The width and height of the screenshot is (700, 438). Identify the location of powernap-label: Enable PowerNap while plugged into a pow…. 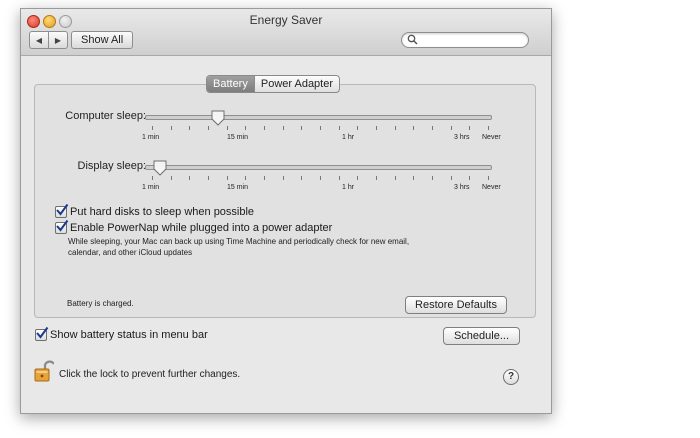
(201, 228).